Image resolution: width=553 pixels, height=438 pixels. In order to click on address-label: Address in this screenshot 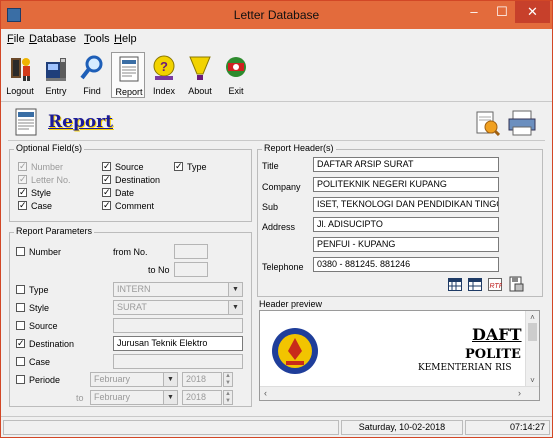, I will do `click(279, 227)`.